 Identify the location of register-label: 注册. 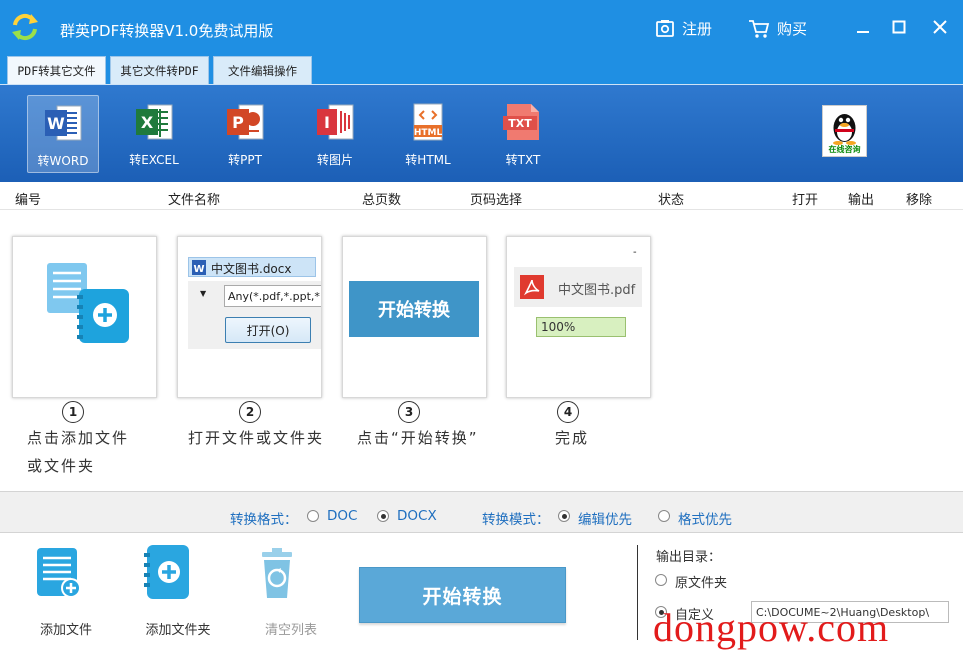
(697, 29).